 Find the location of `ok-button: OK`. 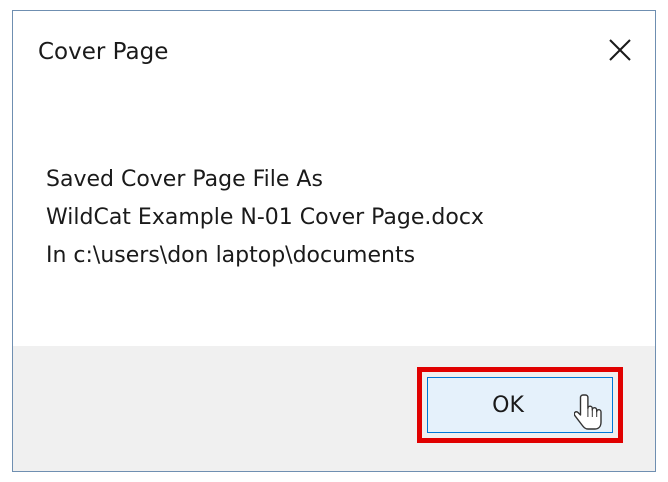

ok-button: OK is located at coordinates (520, 405).